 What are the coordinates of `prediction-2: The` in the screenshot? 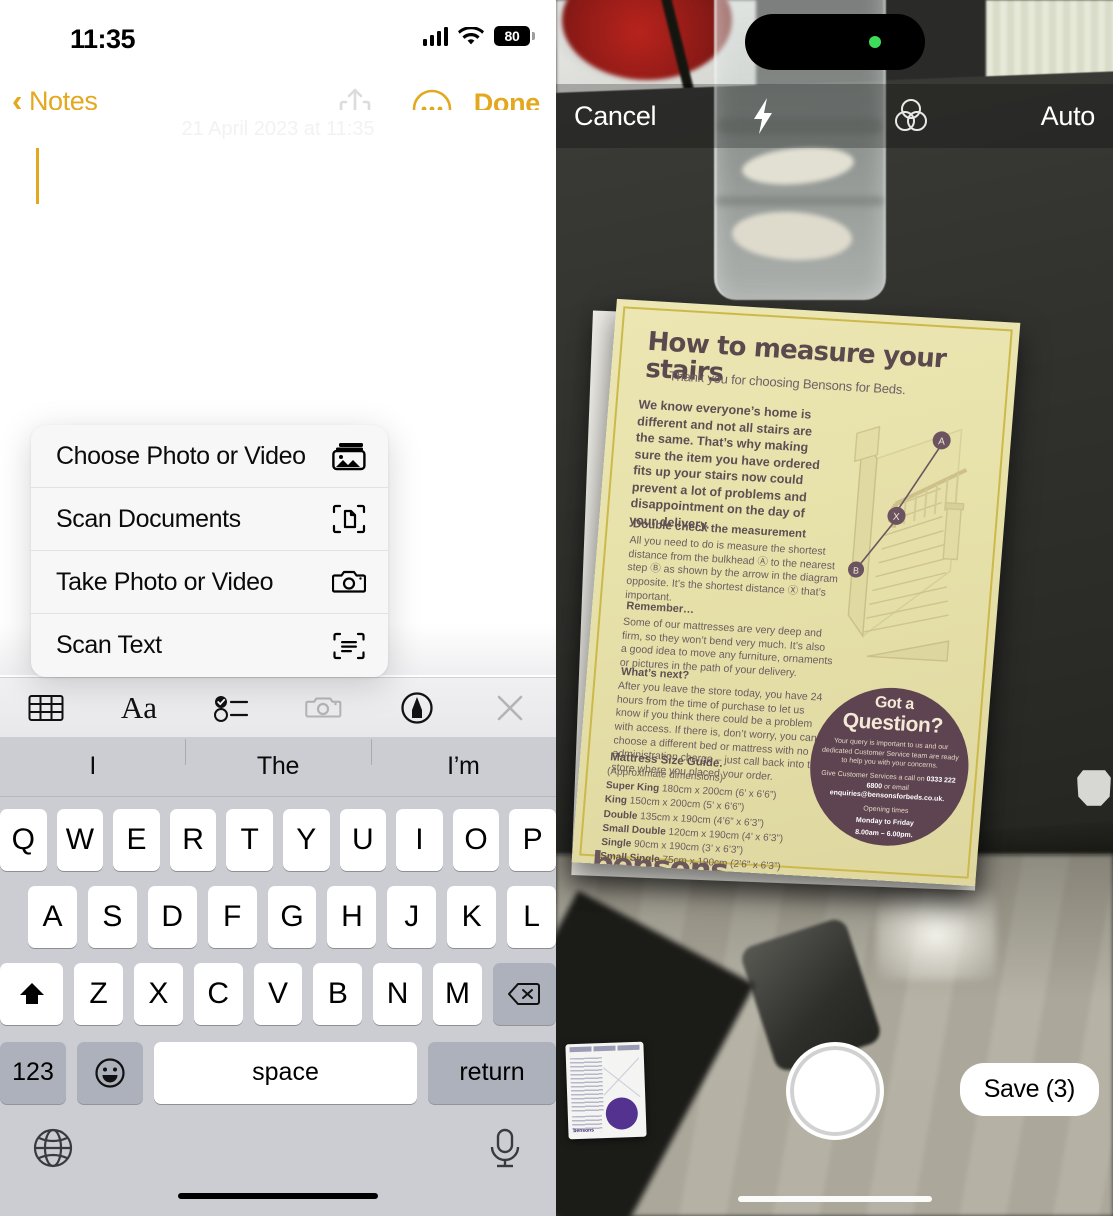 It's located at (277, 760).